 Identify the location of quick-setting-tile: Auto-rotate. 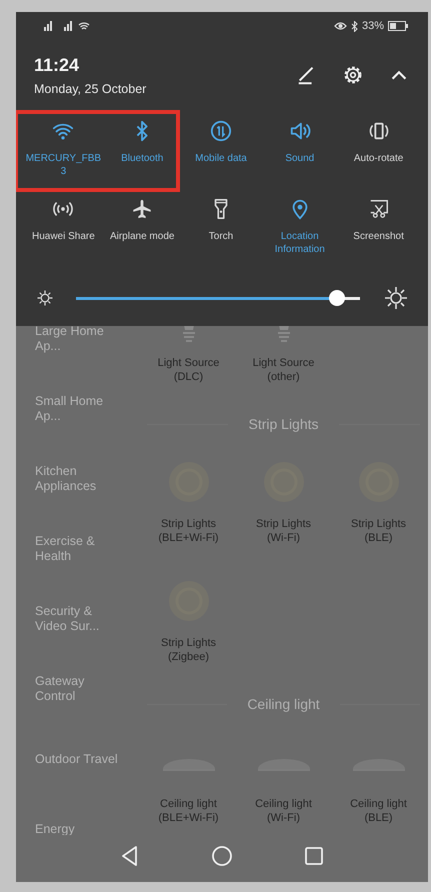
(378, 157).